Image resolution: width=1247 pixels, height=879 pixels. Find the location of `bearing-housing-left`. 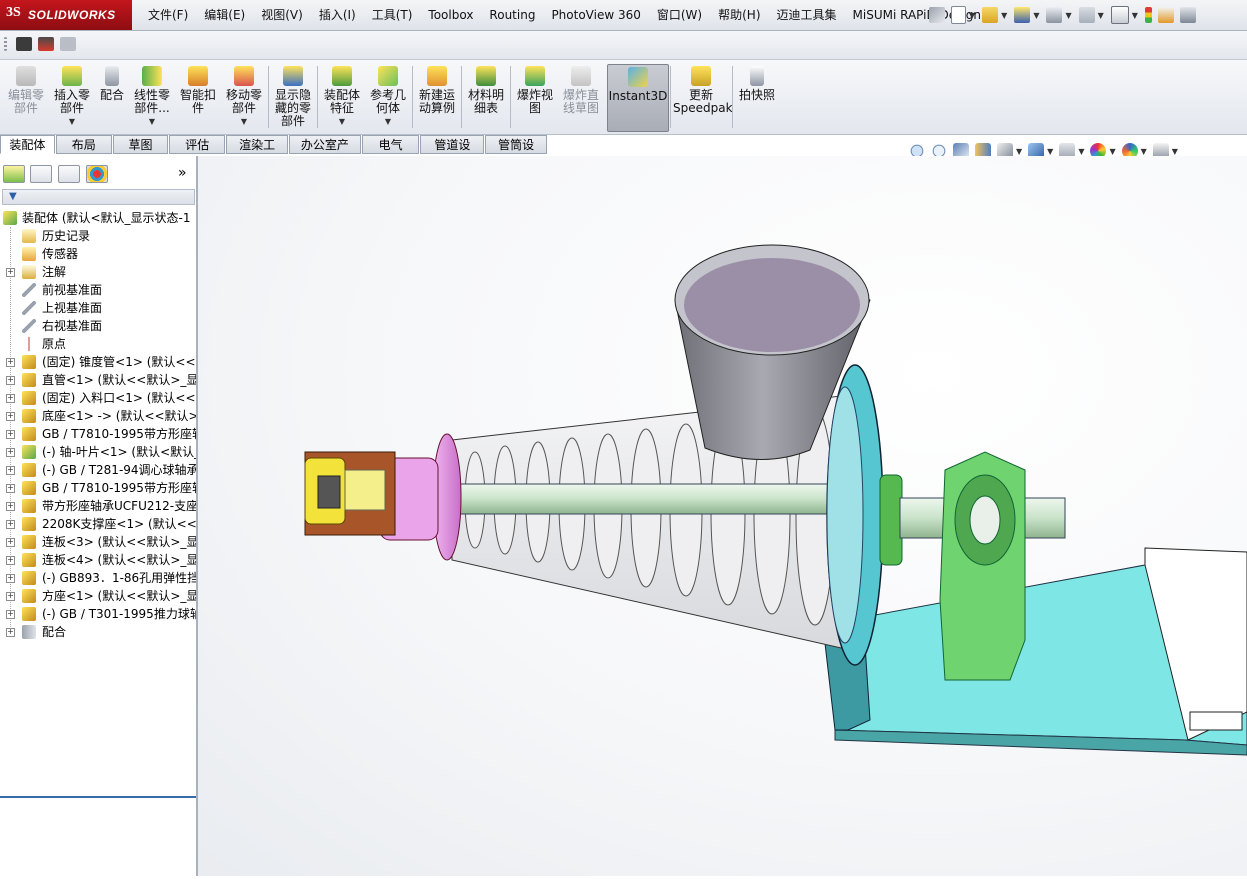

bearing-housing-left is located at coordinates (891, 520).